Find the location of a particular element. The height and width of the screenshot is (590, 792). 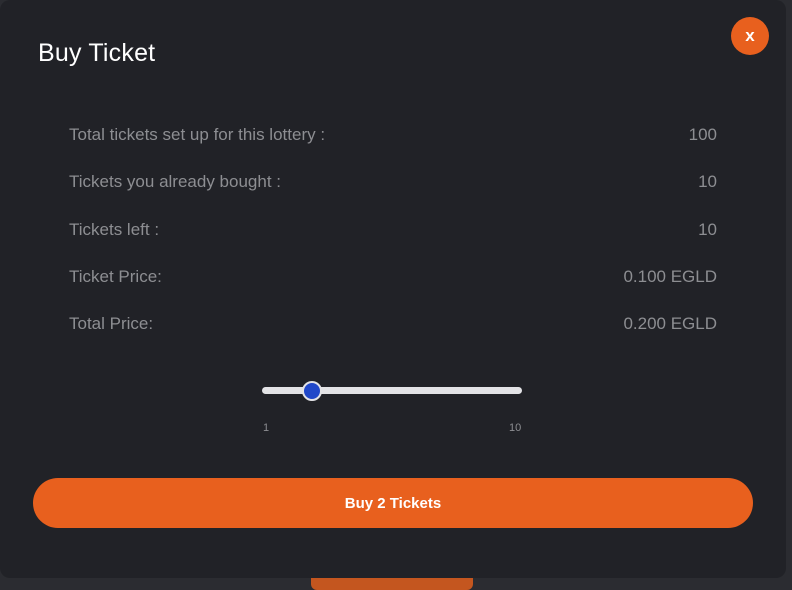

info-row-ticket-price: Ticket Price: 0.100 EGLD is located at coordinates (393, 277).